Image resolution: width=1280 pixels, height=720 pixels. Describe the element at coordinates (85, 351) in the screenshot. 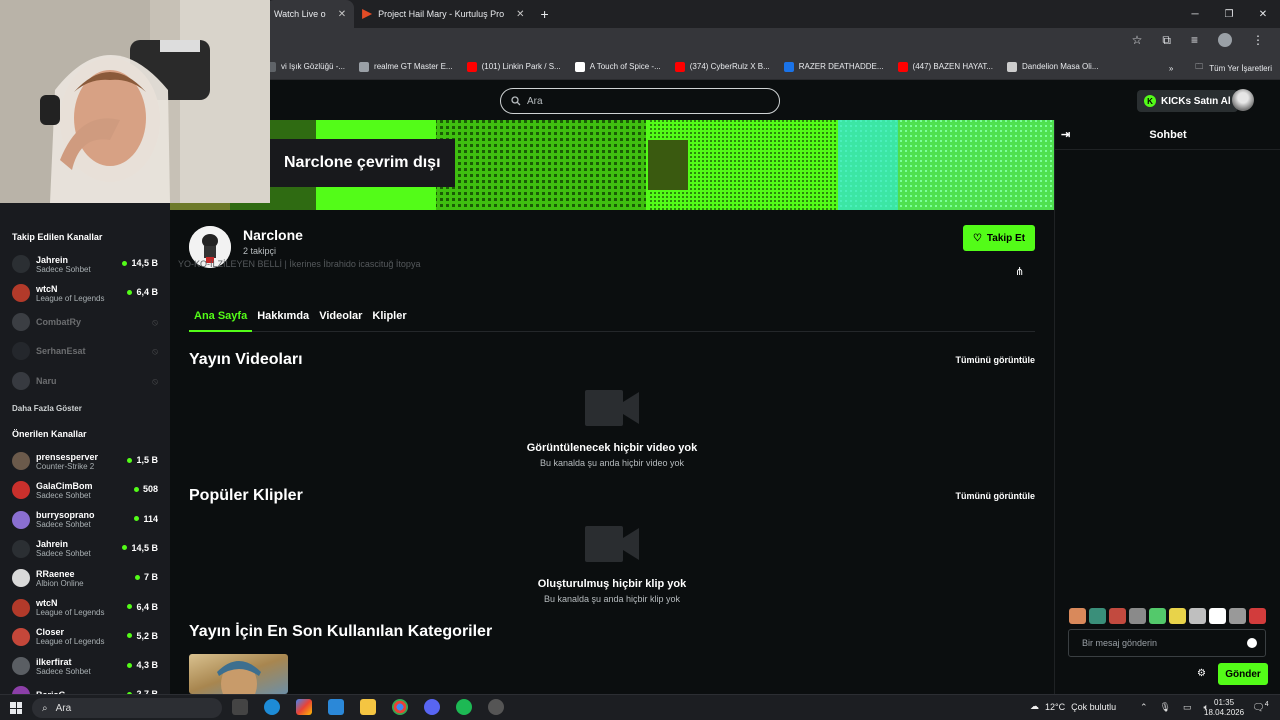

I see `sidebar-channel-item: SerhanEsat ⦸` at that location.